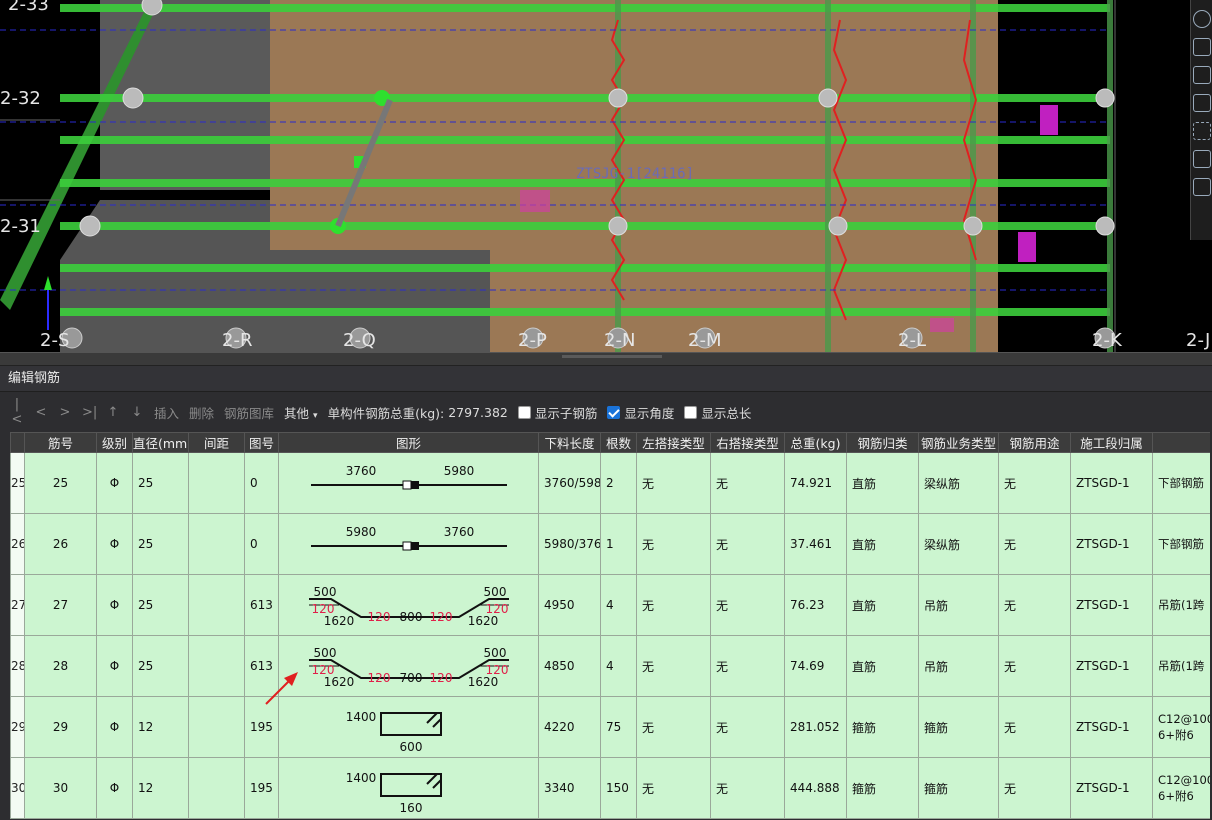  What do you see at coordinates (160, 442) in the screenshot?
I see `column-header: 直径(mm)` at bounding box center [160, 442].